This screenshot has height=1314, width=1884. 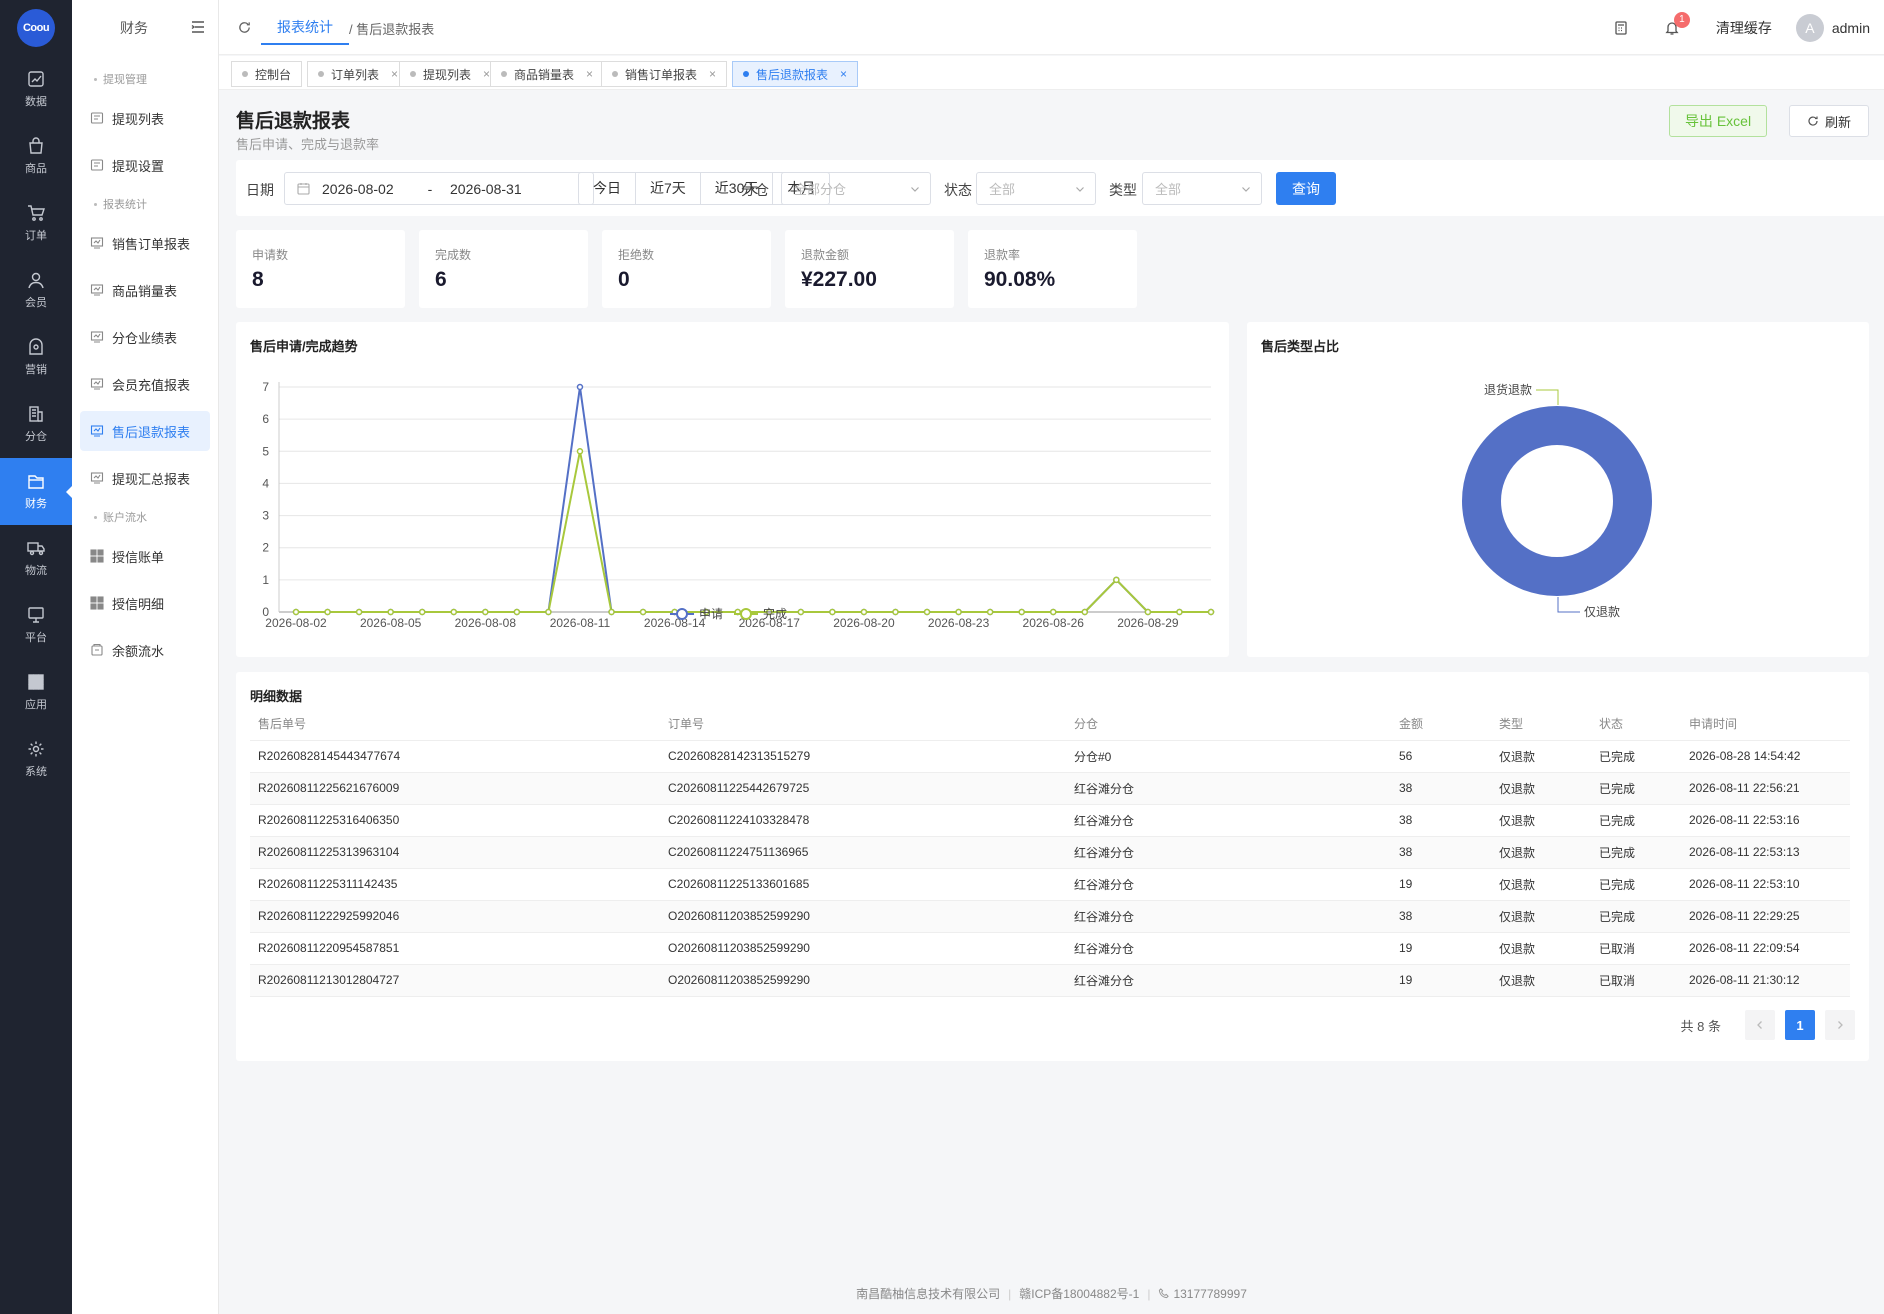 What do you see at coordinates (36, 558) in the screenshot?
I see `rail-item-7: 物流` at bounding box center [36, 558].